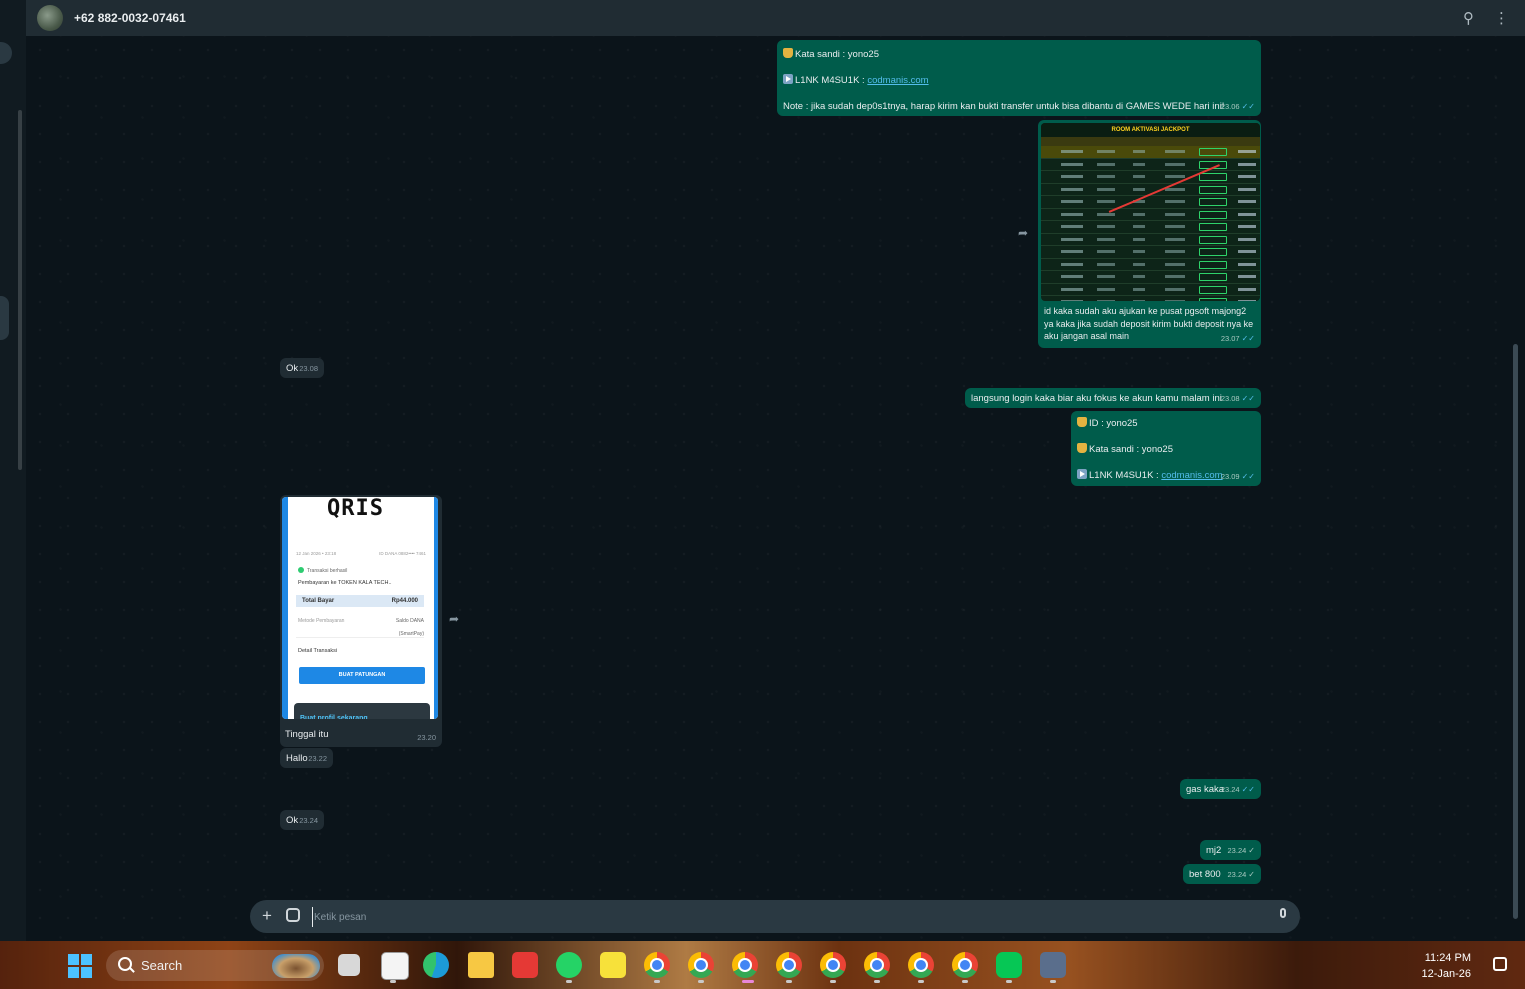 The height and width of the screenshot is (989, 1525). What do you see at coordinates (613, 965) in the screenshot?
I see `sticky-notes-icon` at bounding box center [613, 965].